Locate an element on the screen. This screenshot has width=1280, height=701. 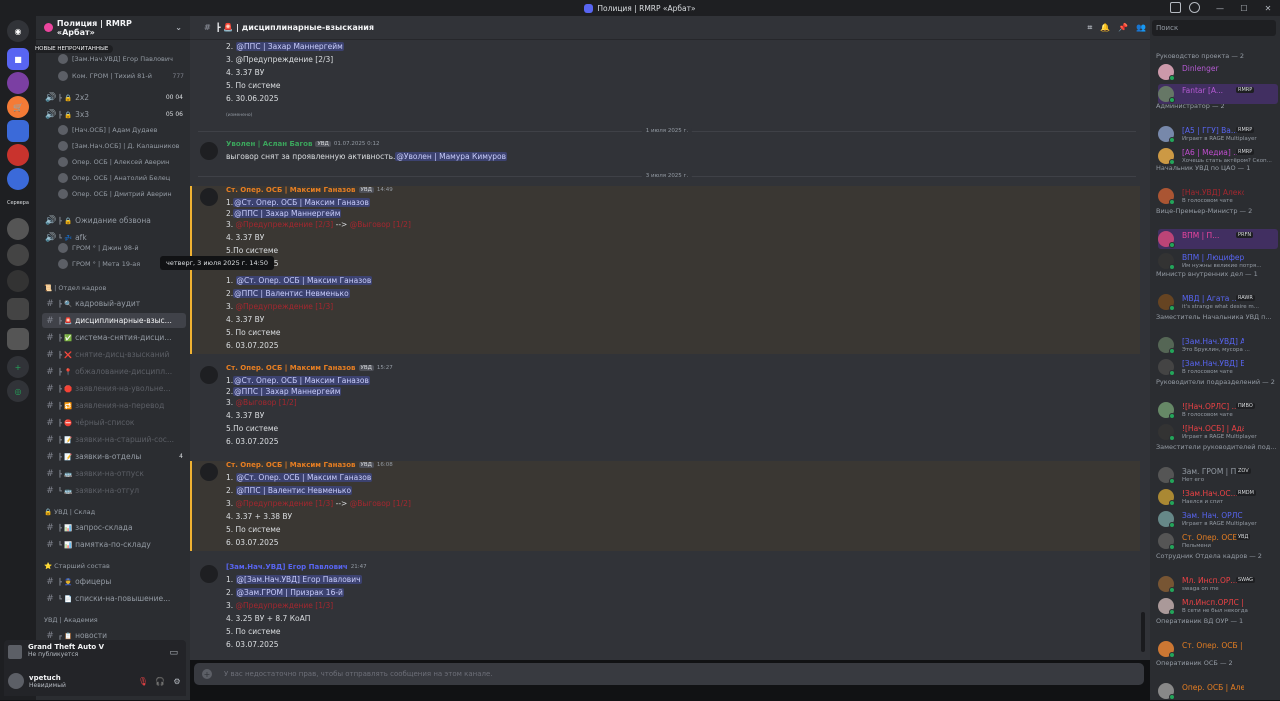
member-item: [Нач.УВД] Алексан...В голосовом чате is located at coordinates (1218, 196).